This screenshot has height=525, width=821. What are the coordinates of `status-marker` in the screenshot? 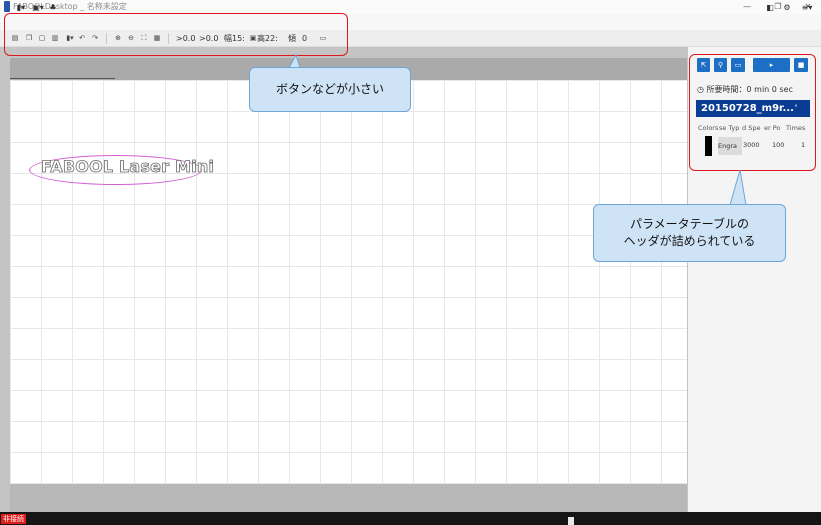 It's located at (571, 521).